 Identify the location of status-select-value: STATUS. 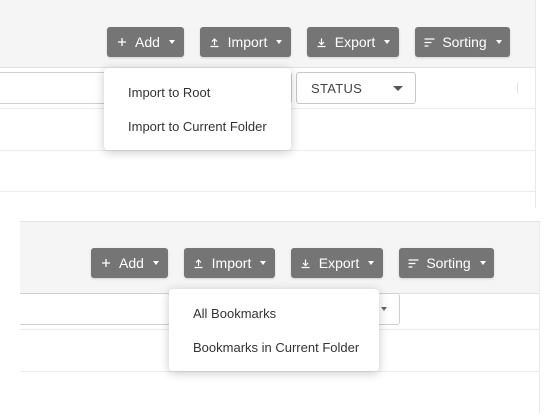
(337, 88).